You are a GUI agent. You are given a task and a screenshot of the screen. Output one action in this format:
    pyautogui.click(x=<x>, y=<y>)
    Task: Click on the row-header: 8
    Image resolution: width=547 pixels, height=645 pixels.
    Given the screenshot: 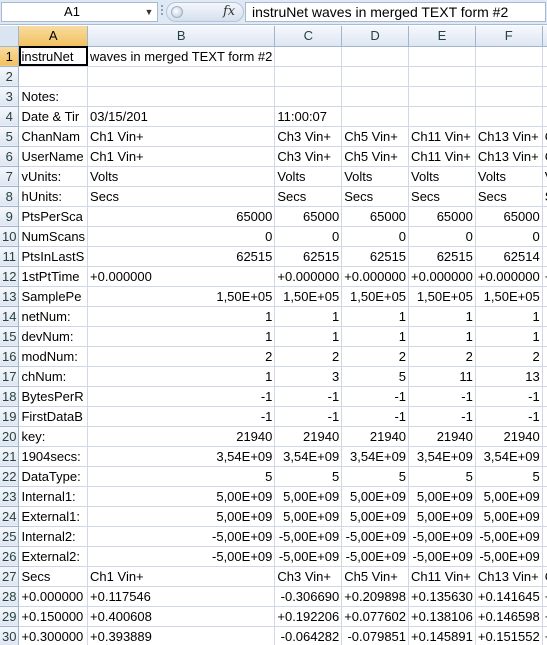 What is the action you would take?
    pyautogui.click(x=10, y=196)
    